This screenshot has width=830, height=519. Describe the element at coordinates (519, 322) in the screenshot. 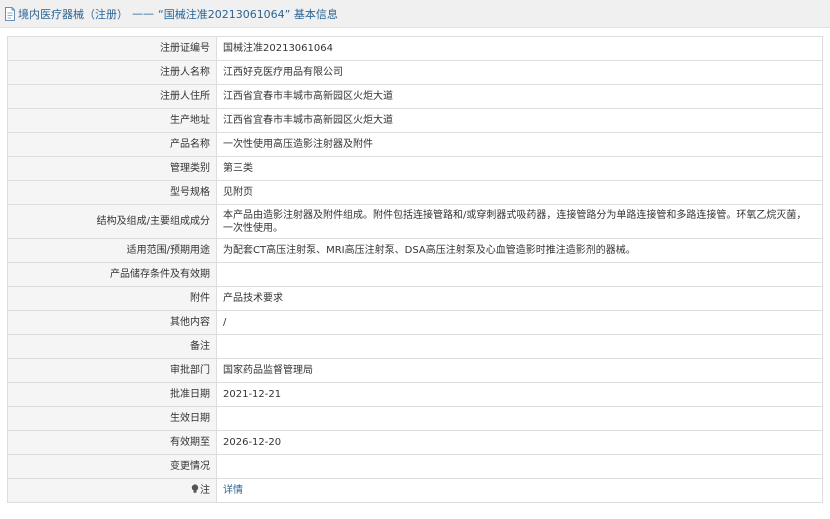

I see `row-value: /` at that location.